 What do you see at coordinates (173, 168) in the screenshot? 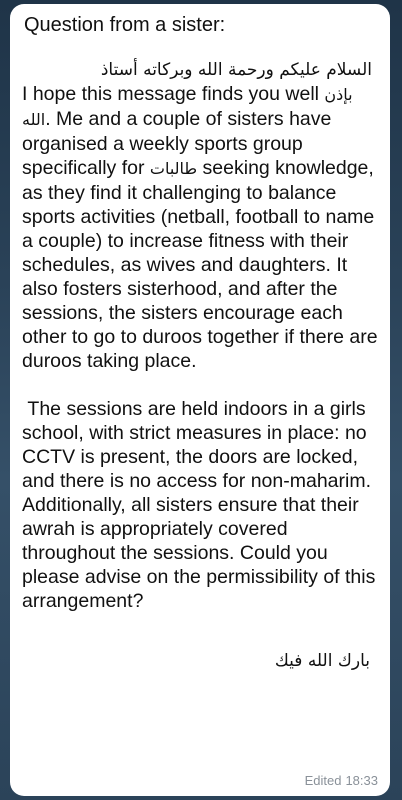
I see `arabic-word-talibat: طالبات` at bounding box center [173, 168].